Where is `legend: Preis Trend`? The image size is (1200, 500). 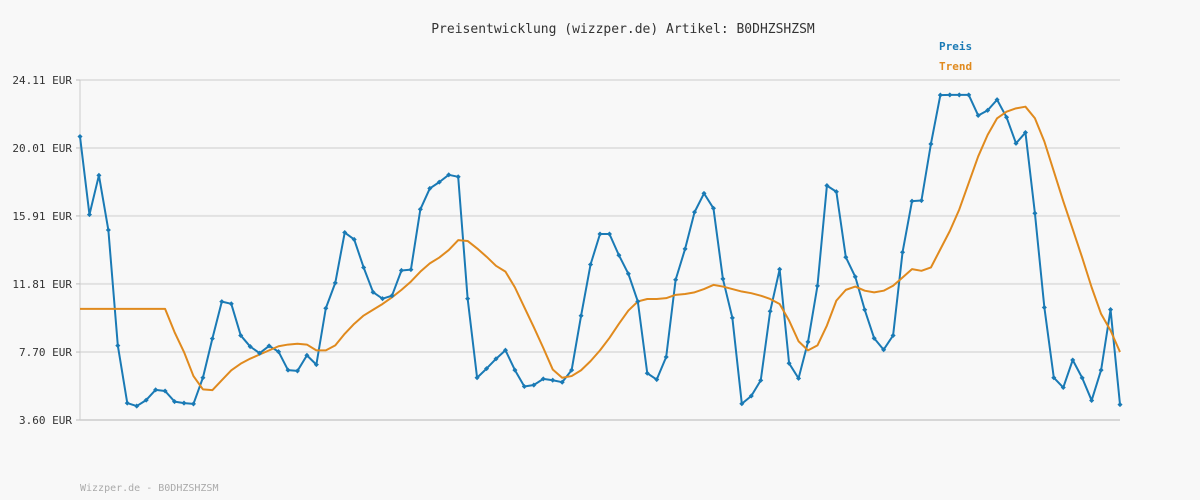 legend: Preis Trend is located at coordinates (955, 56).